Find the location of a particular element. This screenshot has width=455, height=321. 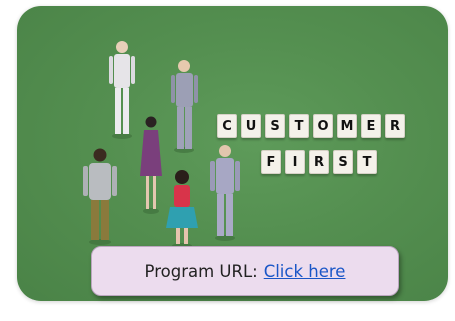

click-here-link: Click here is located at coordinates (305, 271).